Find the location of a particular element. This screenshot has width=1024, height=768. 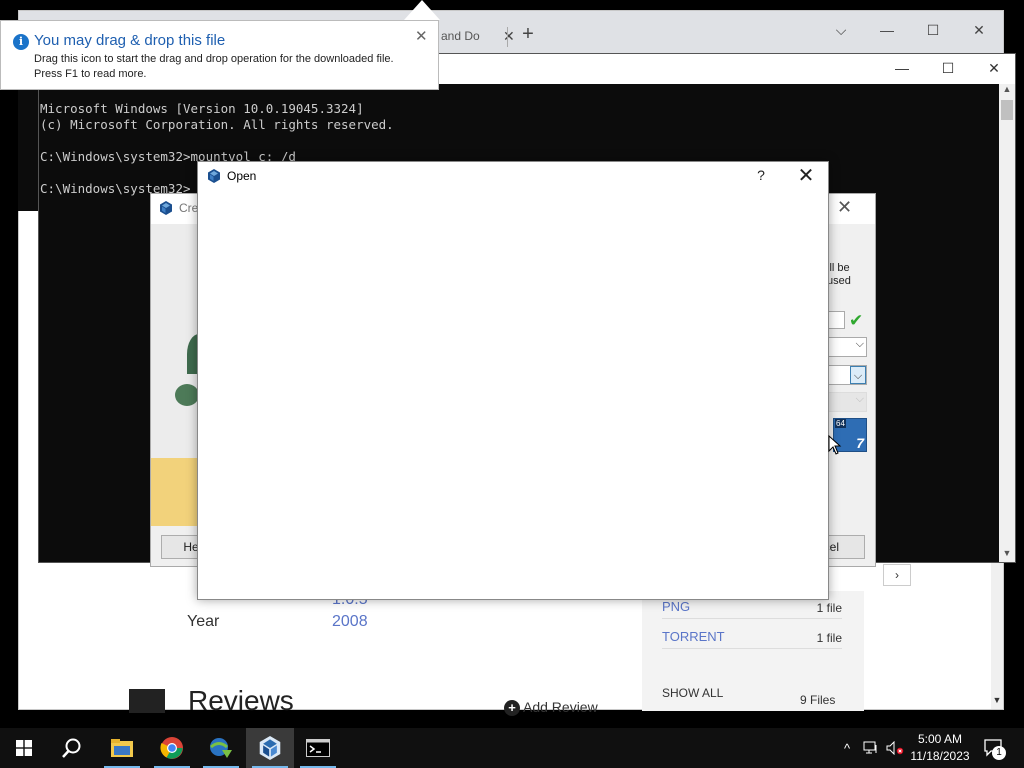

browser-close-button: ✕ is located at coordinates (979, 30).